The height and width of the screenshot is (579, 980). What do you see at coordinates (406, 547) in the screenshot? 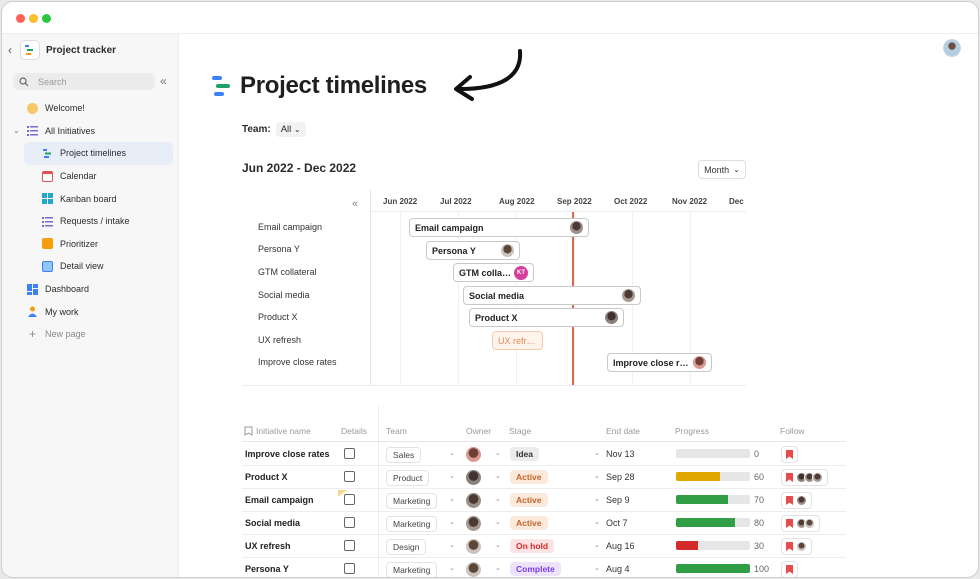
I see `team-select: Design` at bounding box center [406, 547].